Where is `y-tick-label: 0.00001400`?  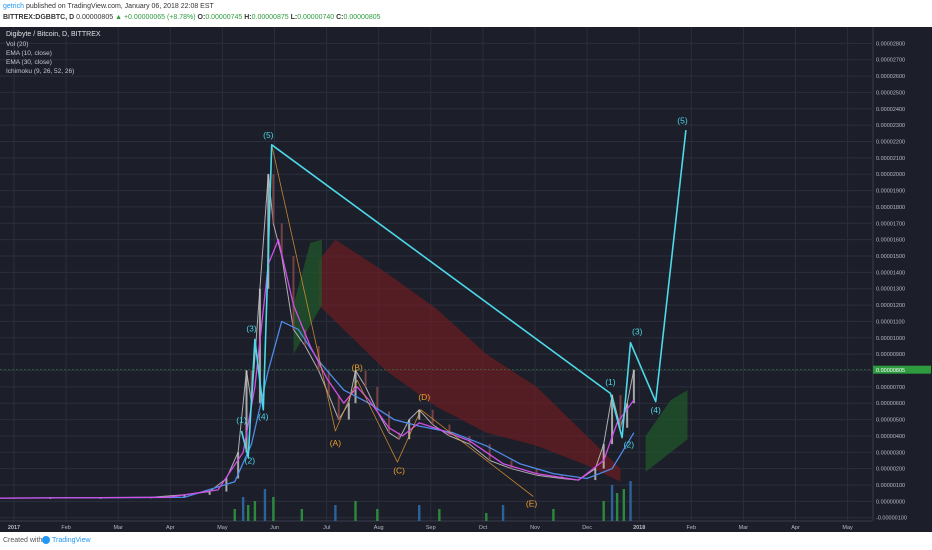 y-tick-label: 0.00001400 is located at coordinates (890, 273).